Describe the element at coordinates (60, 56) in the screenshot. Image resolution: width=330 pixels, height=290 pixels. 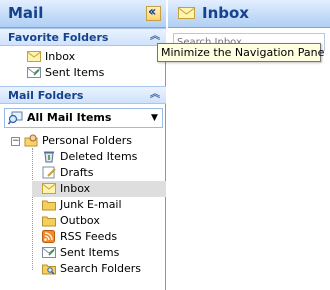
I see `favorite-item-label: Inbox` at that location.